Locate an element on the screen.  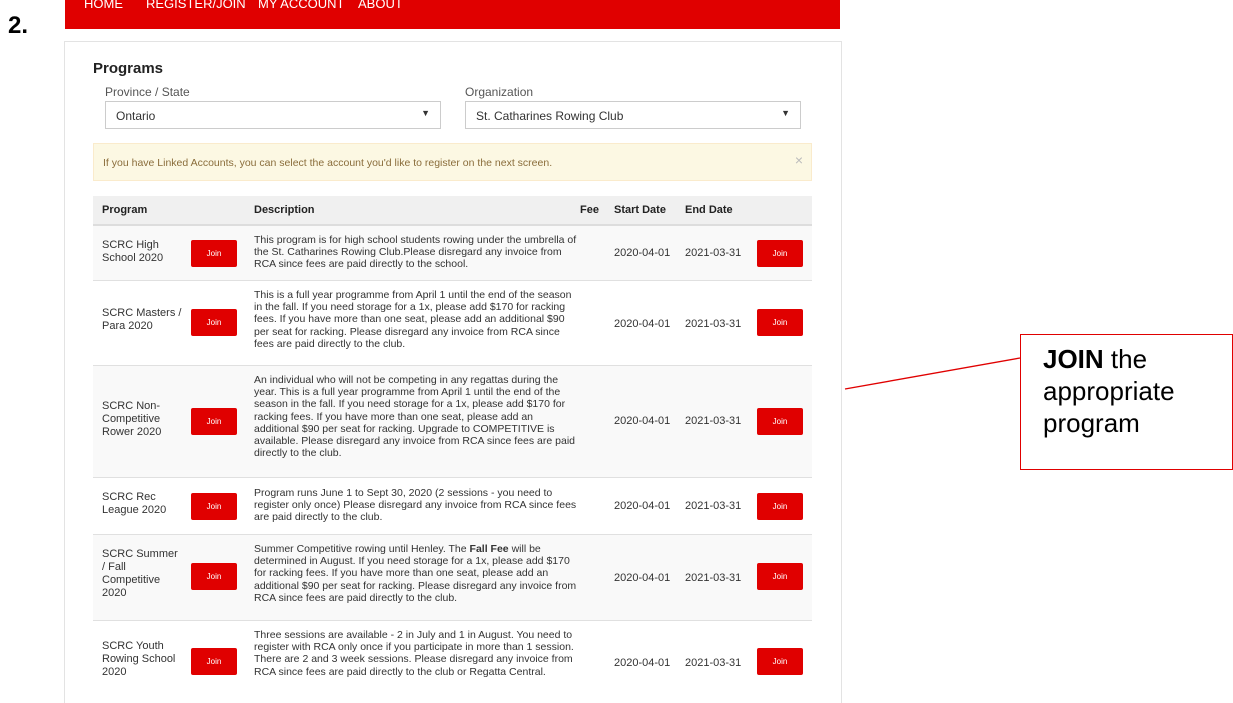
instruction-callout: JOIN the appropriate program is located at coordinates (1126, 402).